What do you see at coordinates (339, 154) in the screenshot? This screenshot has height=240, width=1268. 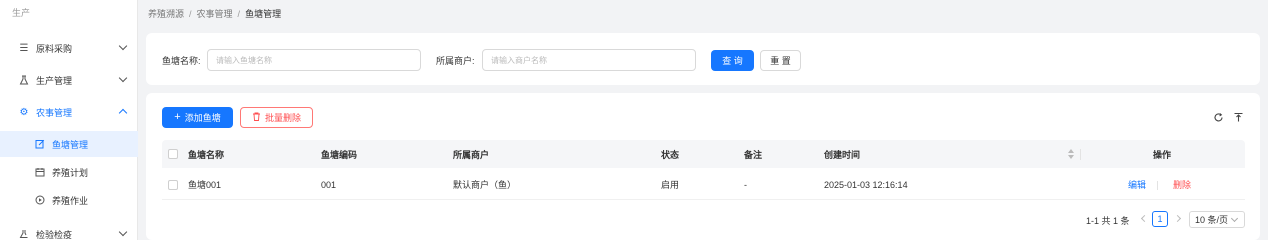 I see `column-header-pond-code: 鱼塘编码` at bounding box center [339, 154].